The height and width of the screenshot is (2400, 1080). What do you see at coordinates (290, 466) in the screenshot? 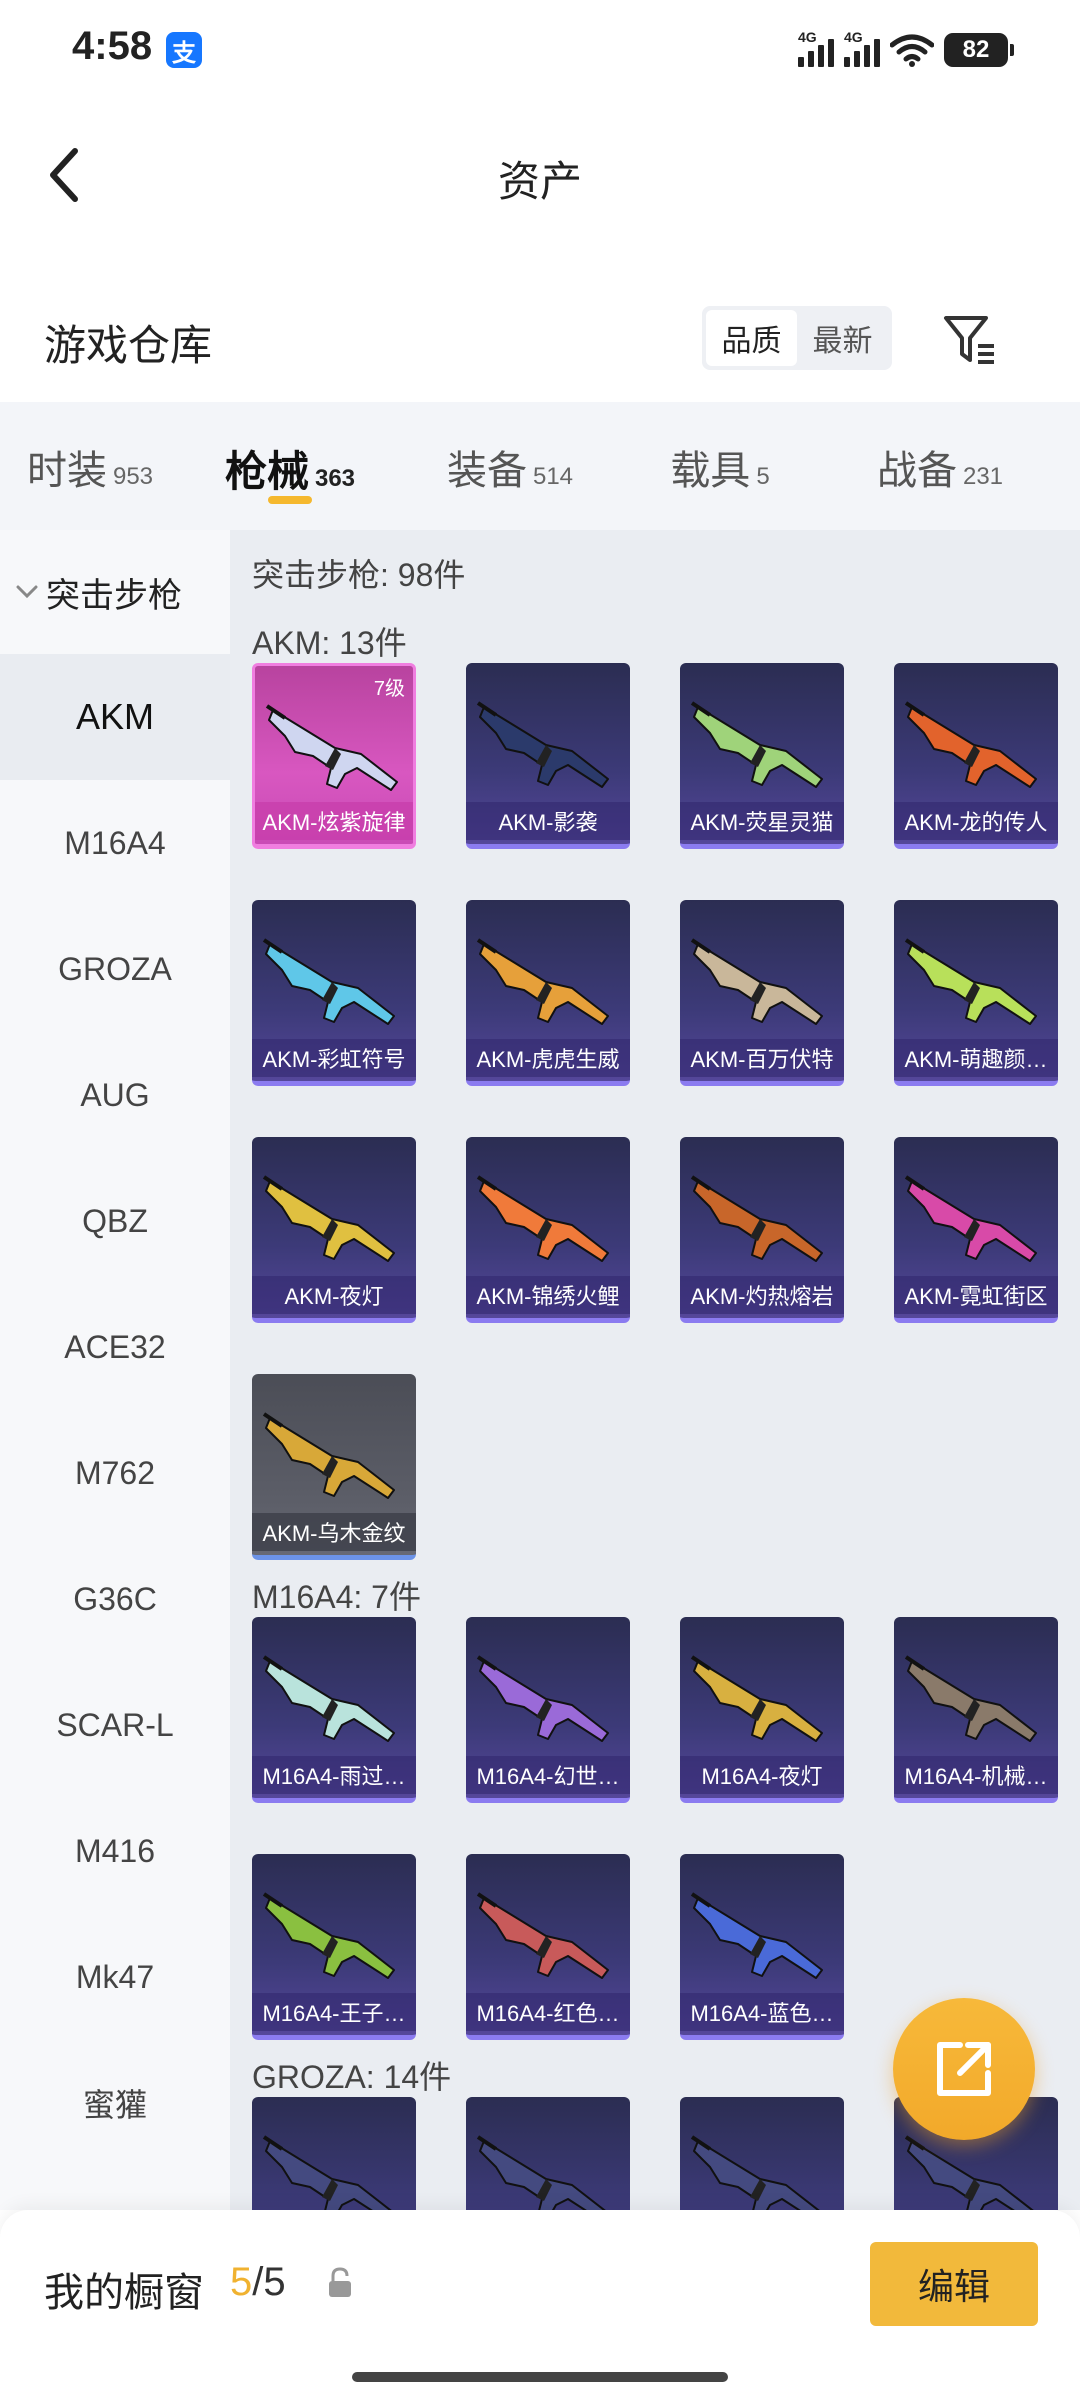
I see `tab-firearms: 枪械 363` at bounding box center [290, 466].